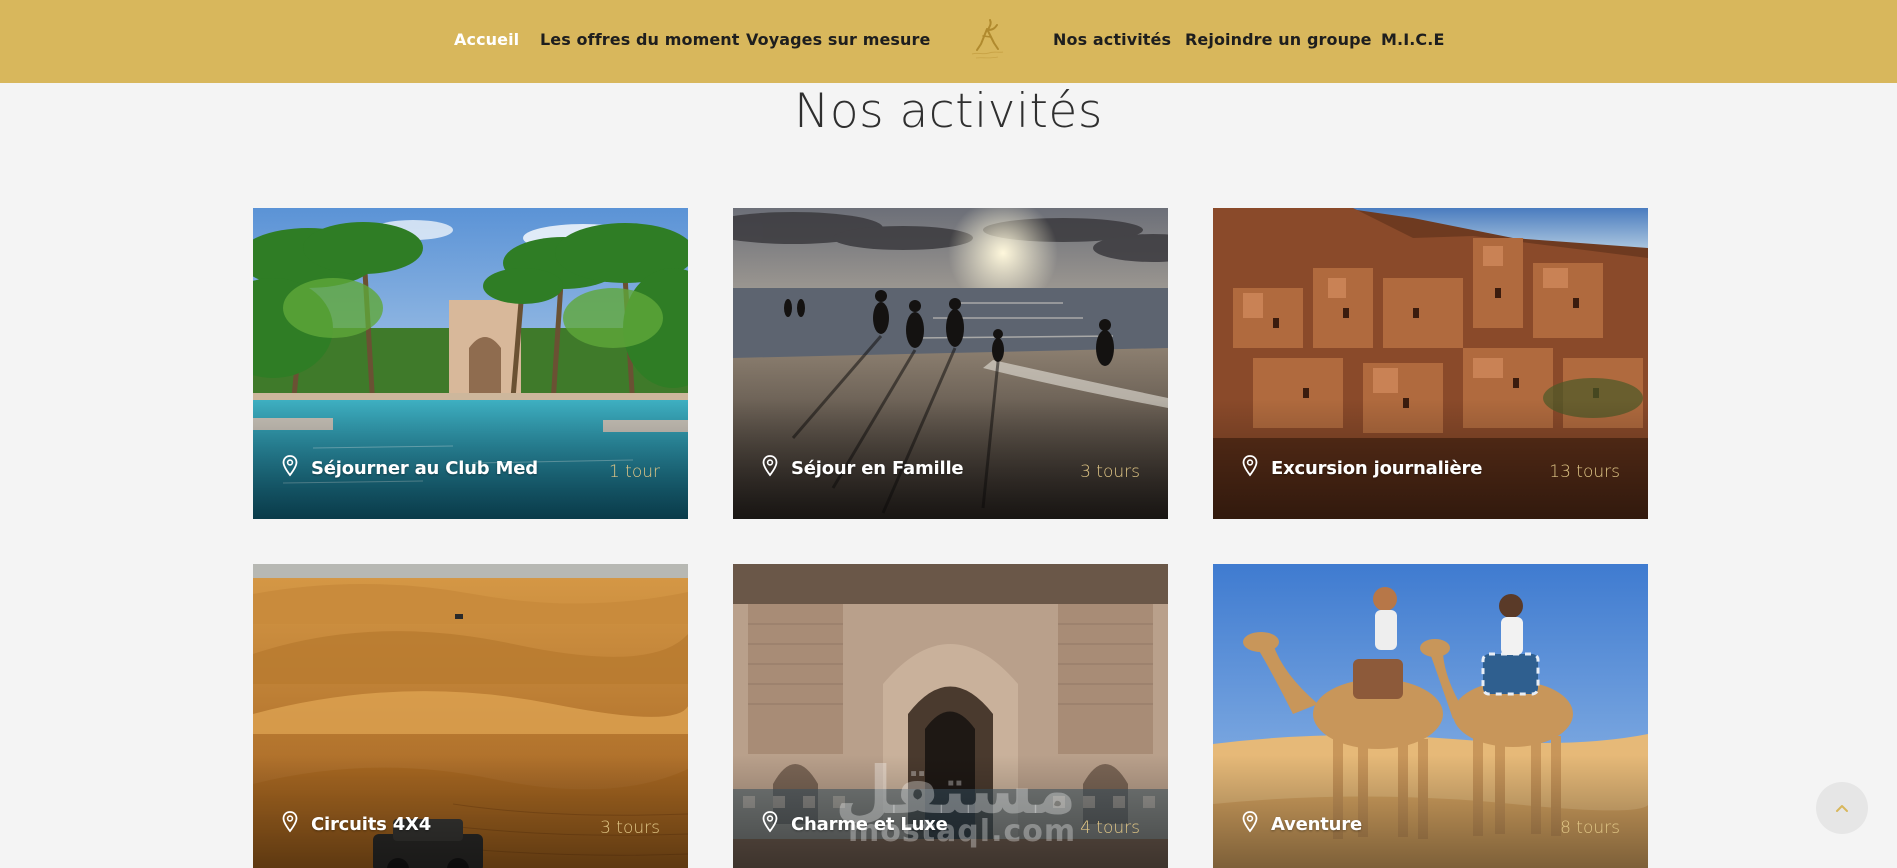  I want to click on scroll-to-top-button, so click(1842, 808).